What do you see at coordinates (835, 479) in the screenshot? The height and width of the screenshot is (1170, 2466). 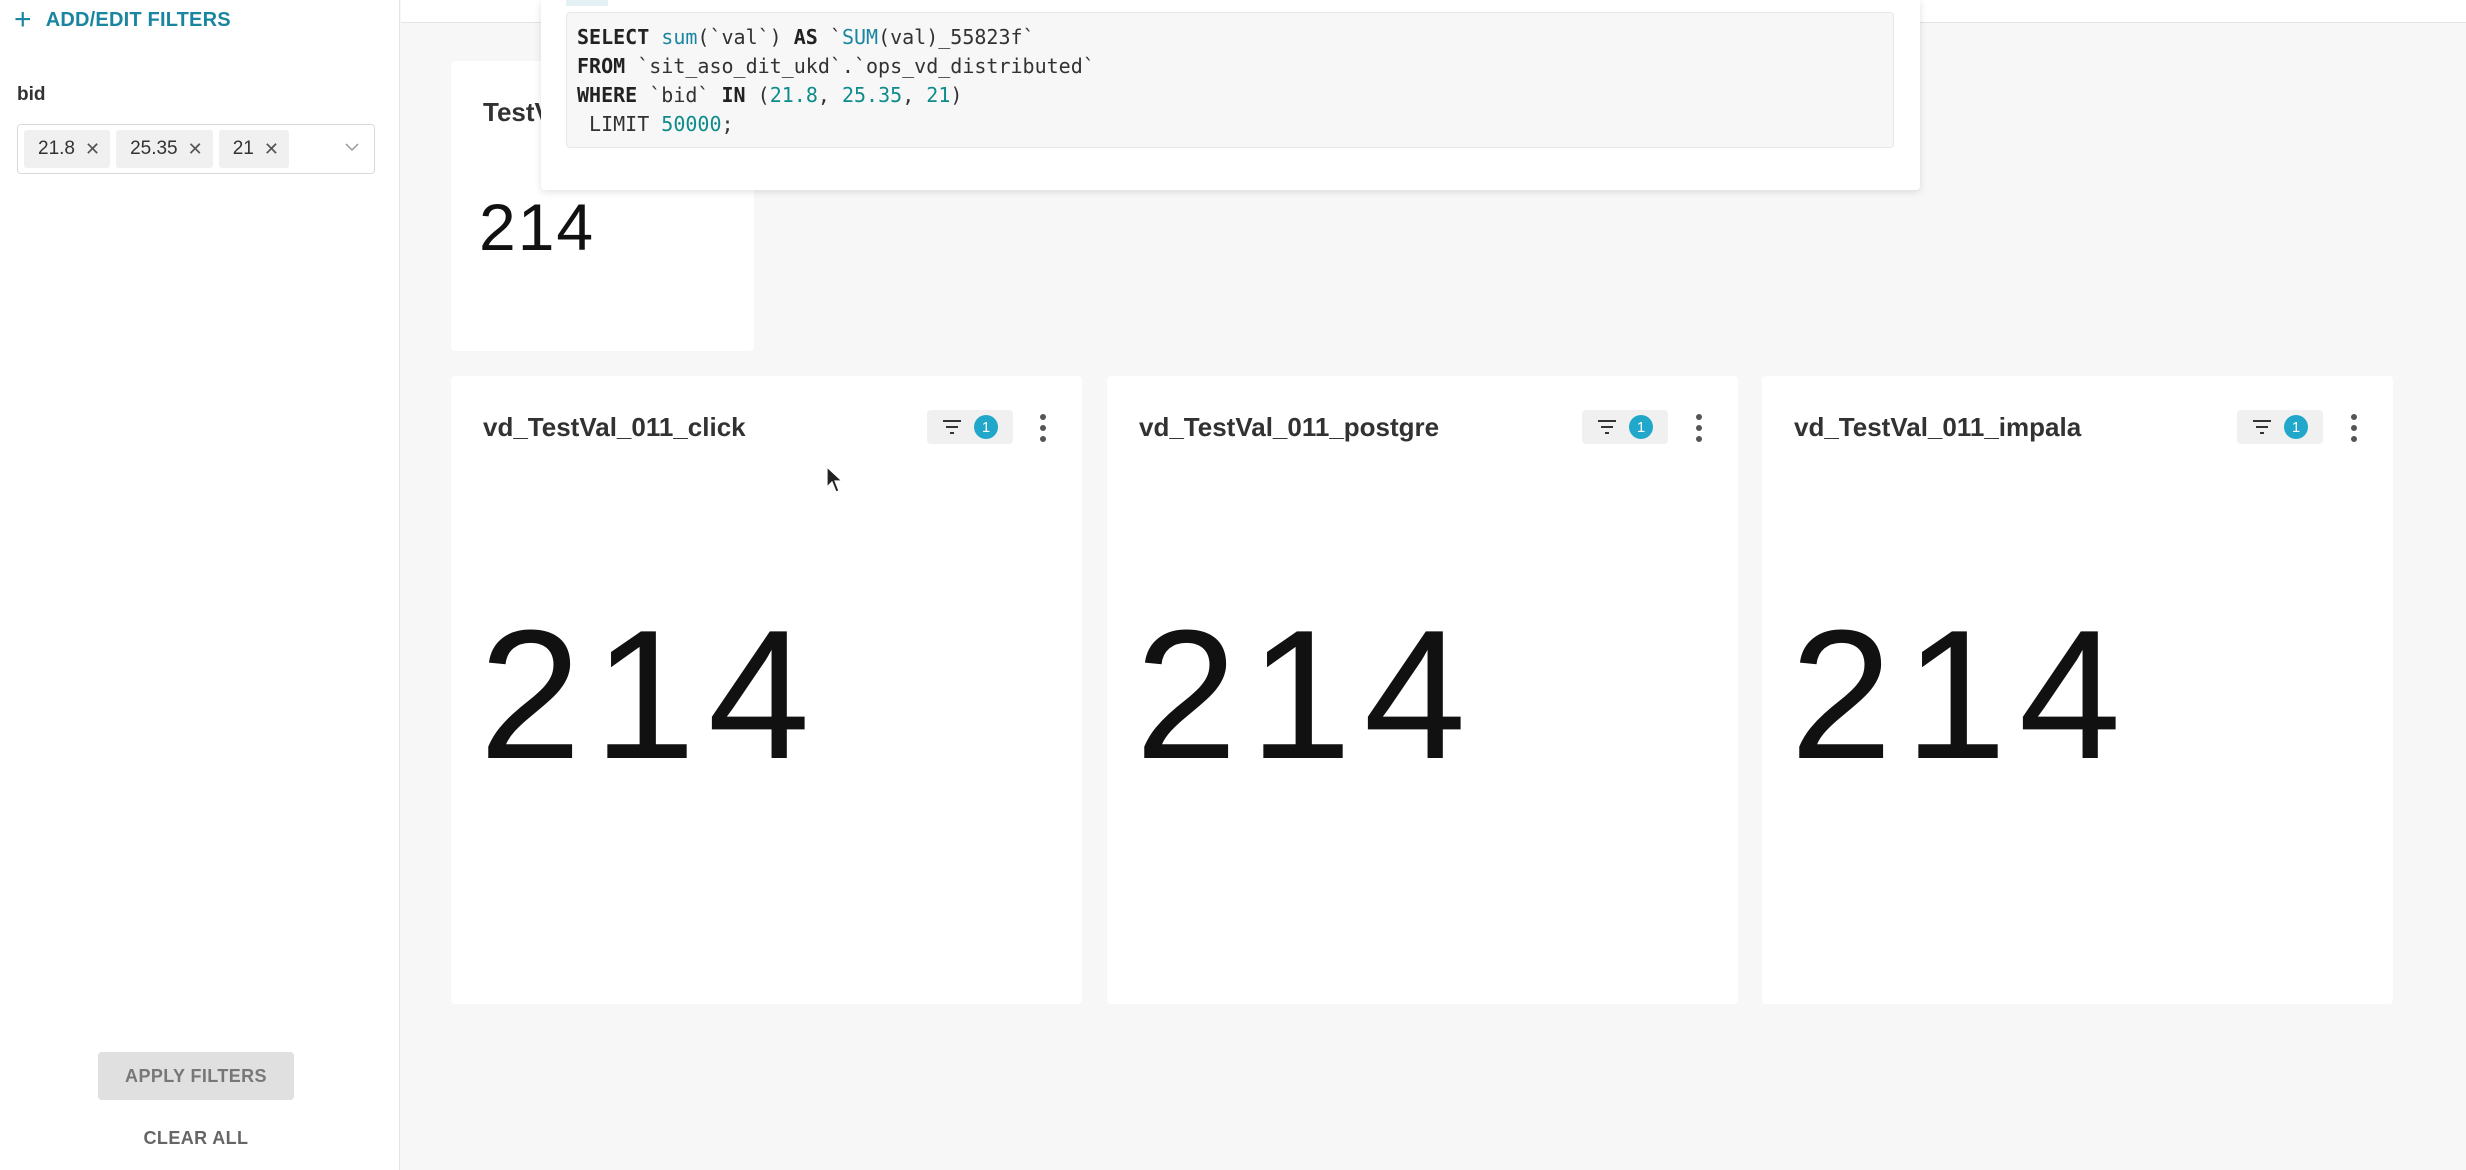 I see `mouse-pointer-icon` at bounding box center [835, 479].